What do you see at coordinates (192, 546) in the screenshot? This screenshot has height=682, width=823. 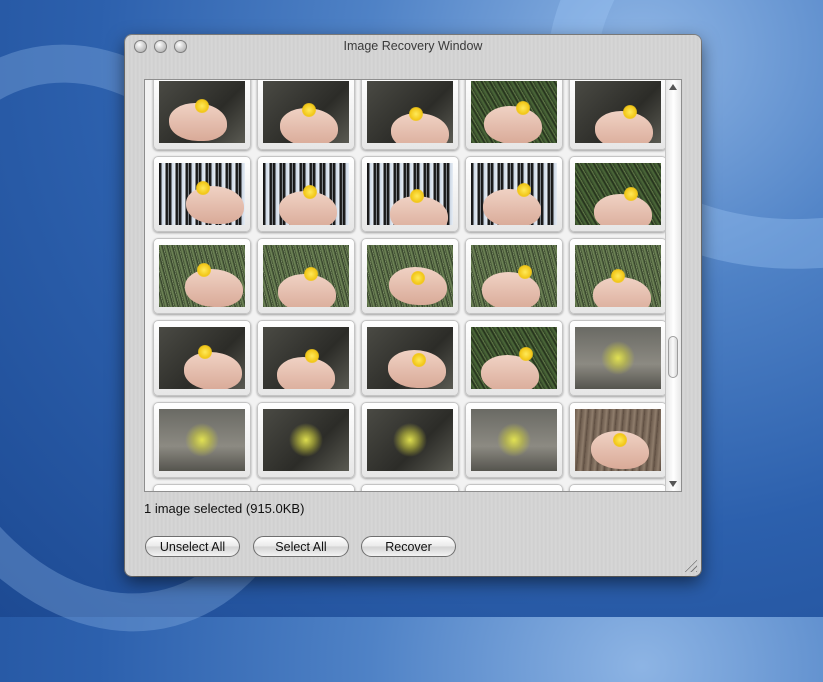 I see `unselect-all-button: Unselect All` at bounding box center [192, 546].